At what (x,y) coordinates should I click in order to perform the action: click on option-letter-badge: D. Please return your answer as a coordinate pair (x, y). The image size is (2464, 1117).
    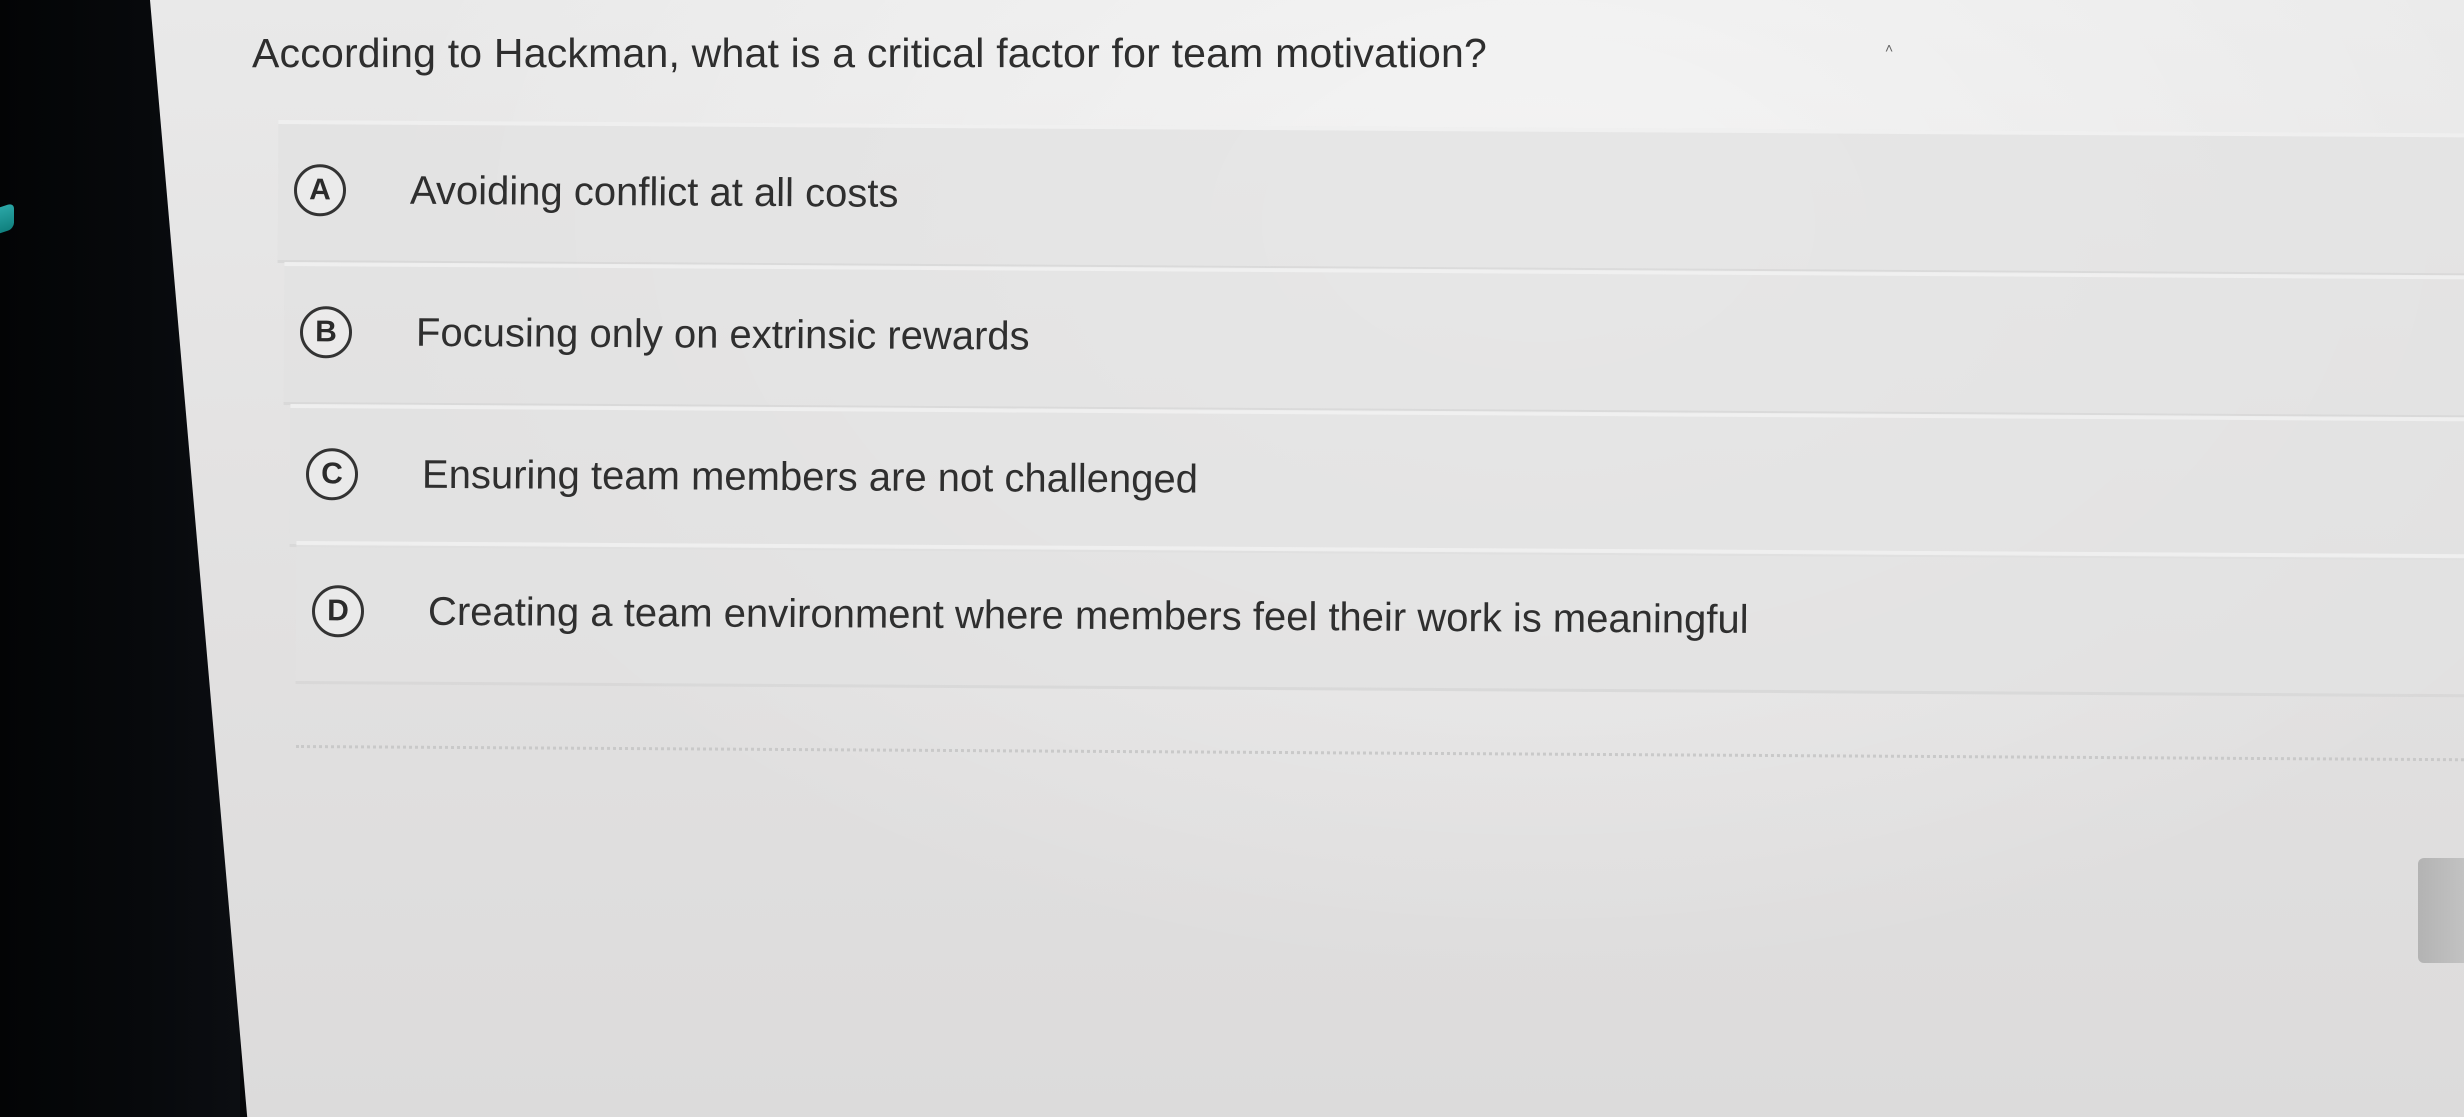
    Looking at the image, I should click on (338, 611).